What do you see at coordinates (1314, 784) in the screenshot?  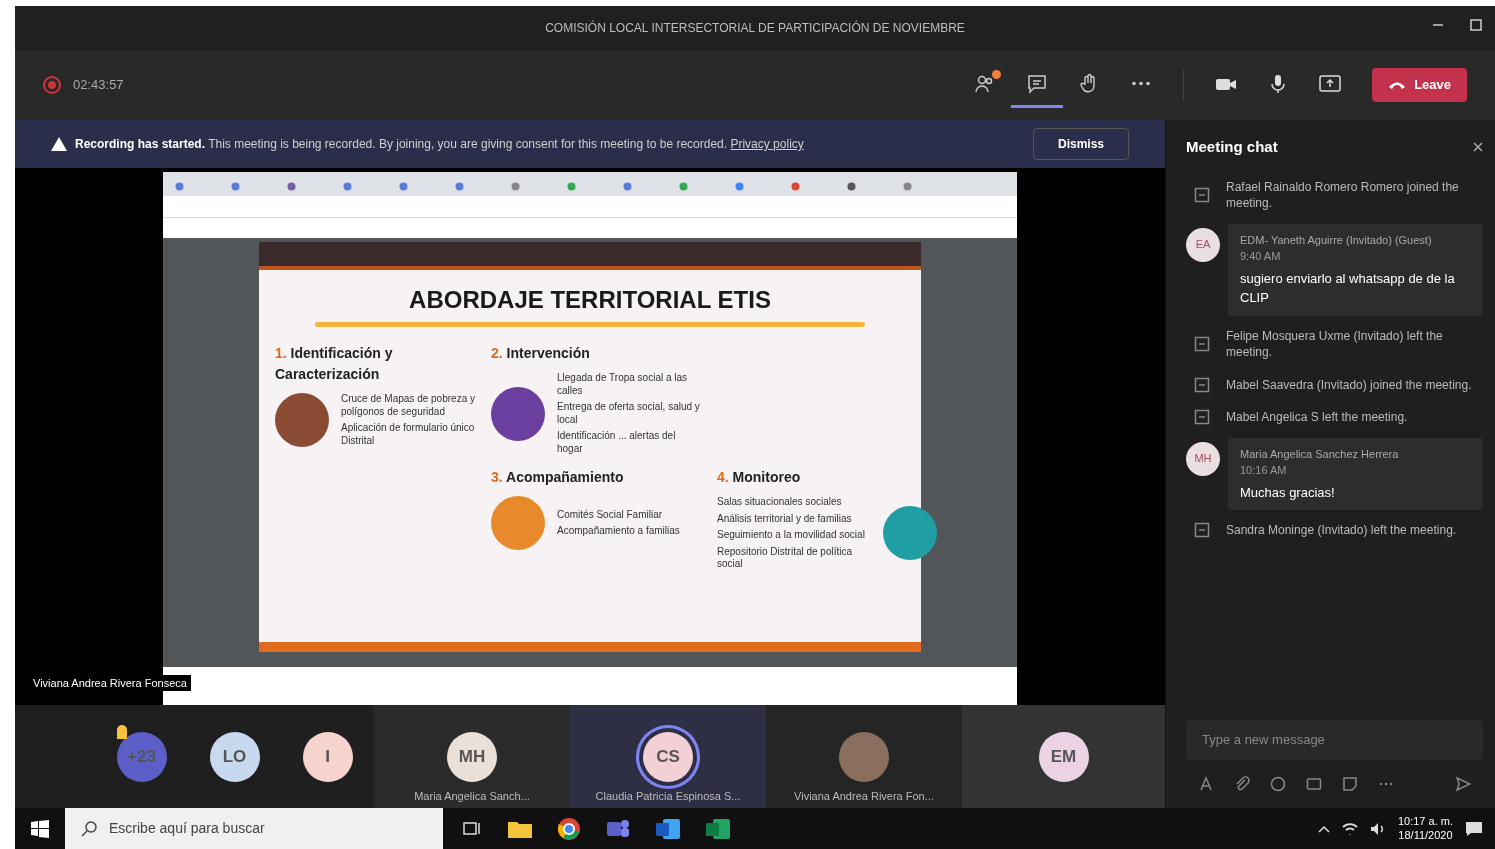 I see `gif-icon` at bounding box center [1314, 784].